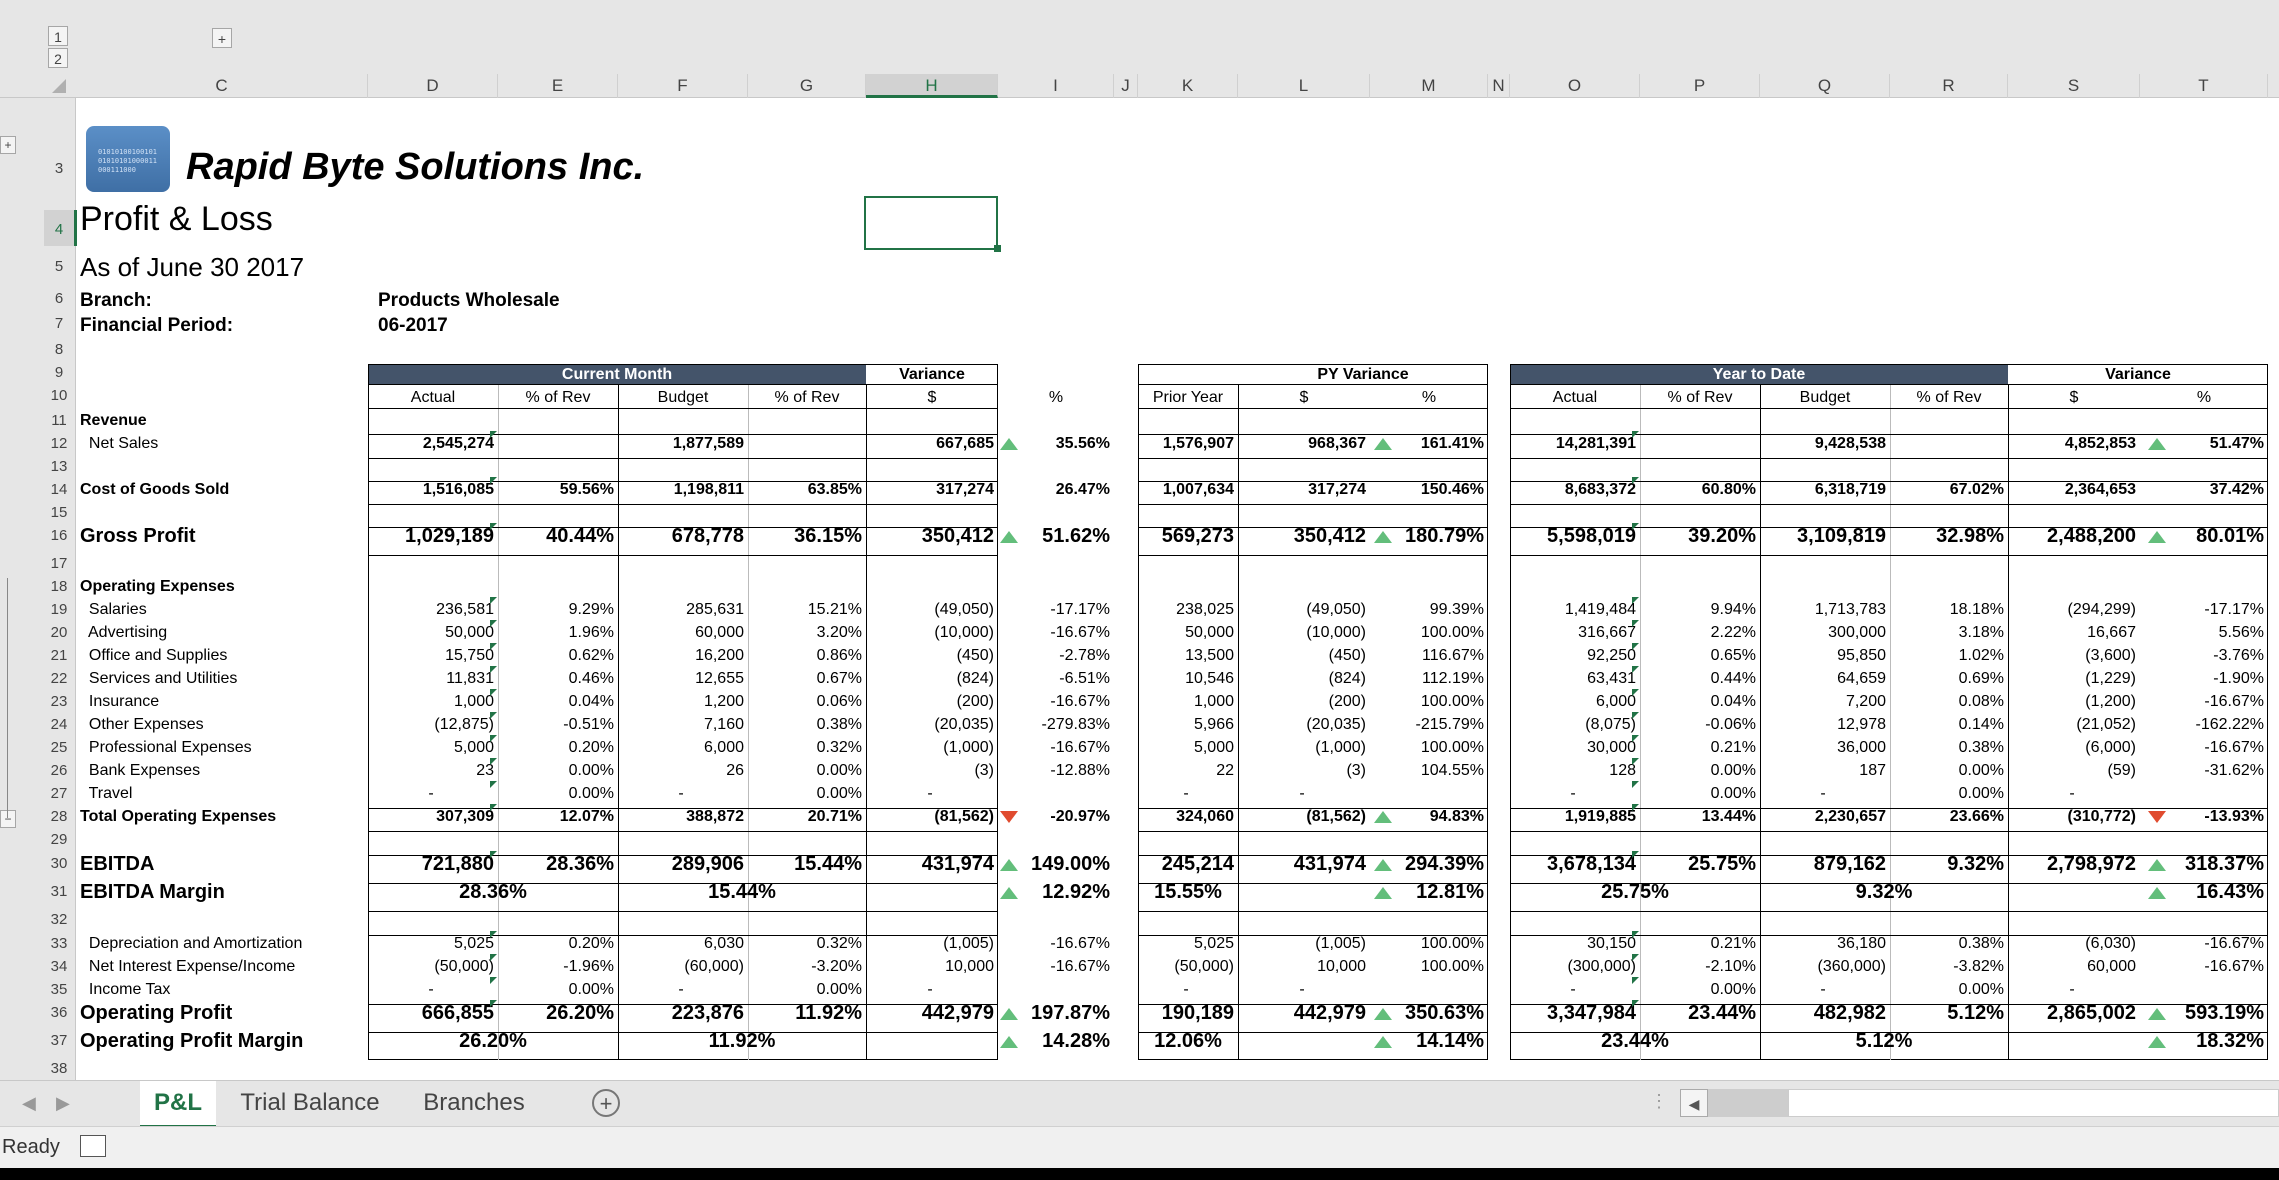 This screenshot has width=2279, height=1180. What do you see at coordinates (142, 724) in the screenshot?
I see `row-label-24: Other Expenses` at bounding box center [142, 724].